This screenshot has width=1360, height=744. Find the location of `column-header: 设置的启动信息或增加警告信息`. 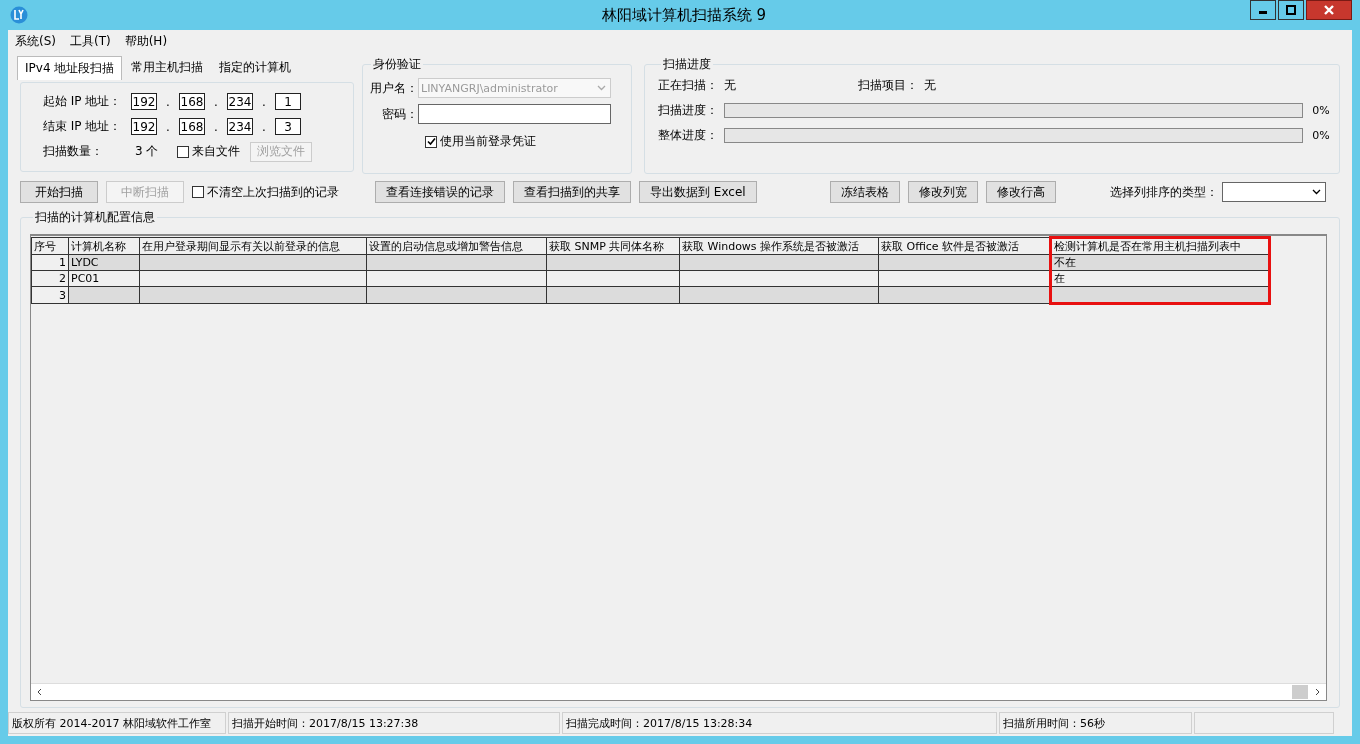

column-header: 设置的启动信息或增加警告信息 is located at coordinates (456, 246).